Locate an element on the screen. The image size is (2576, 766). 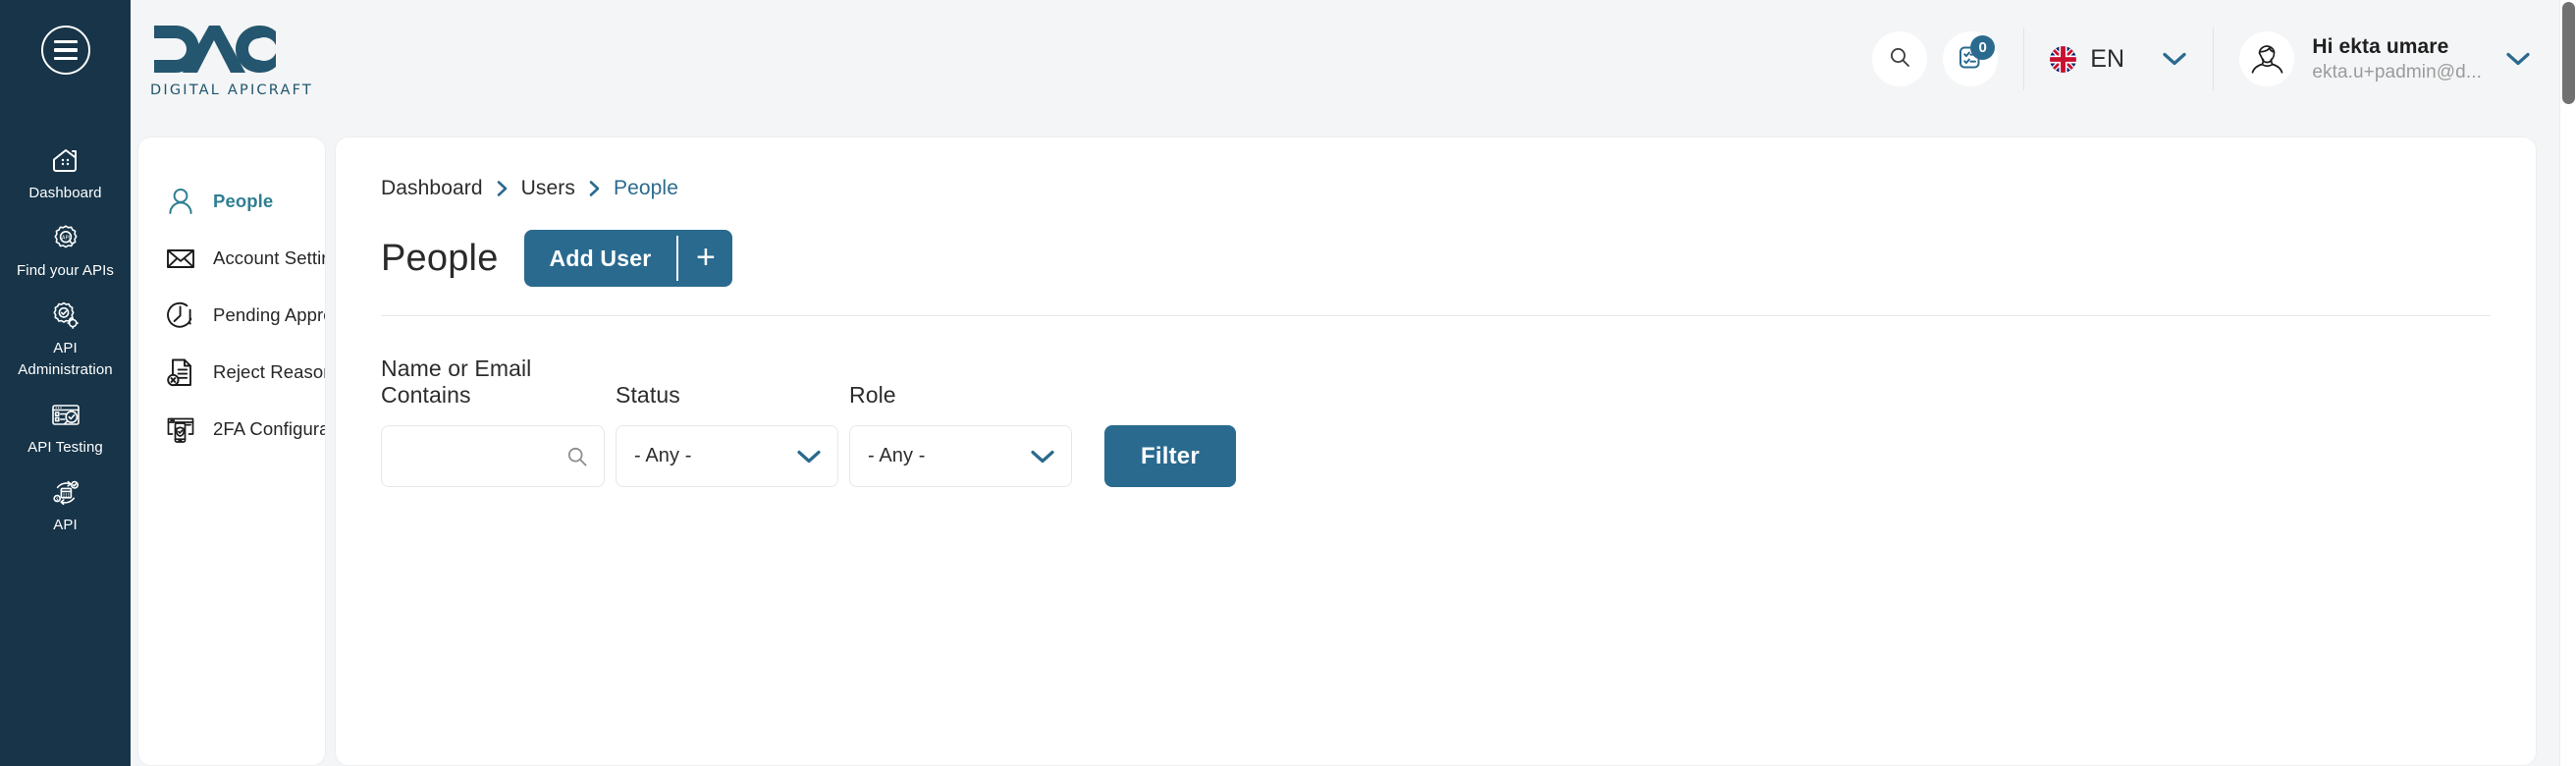
clock-alert-icon is located at coordinates (180, 315).